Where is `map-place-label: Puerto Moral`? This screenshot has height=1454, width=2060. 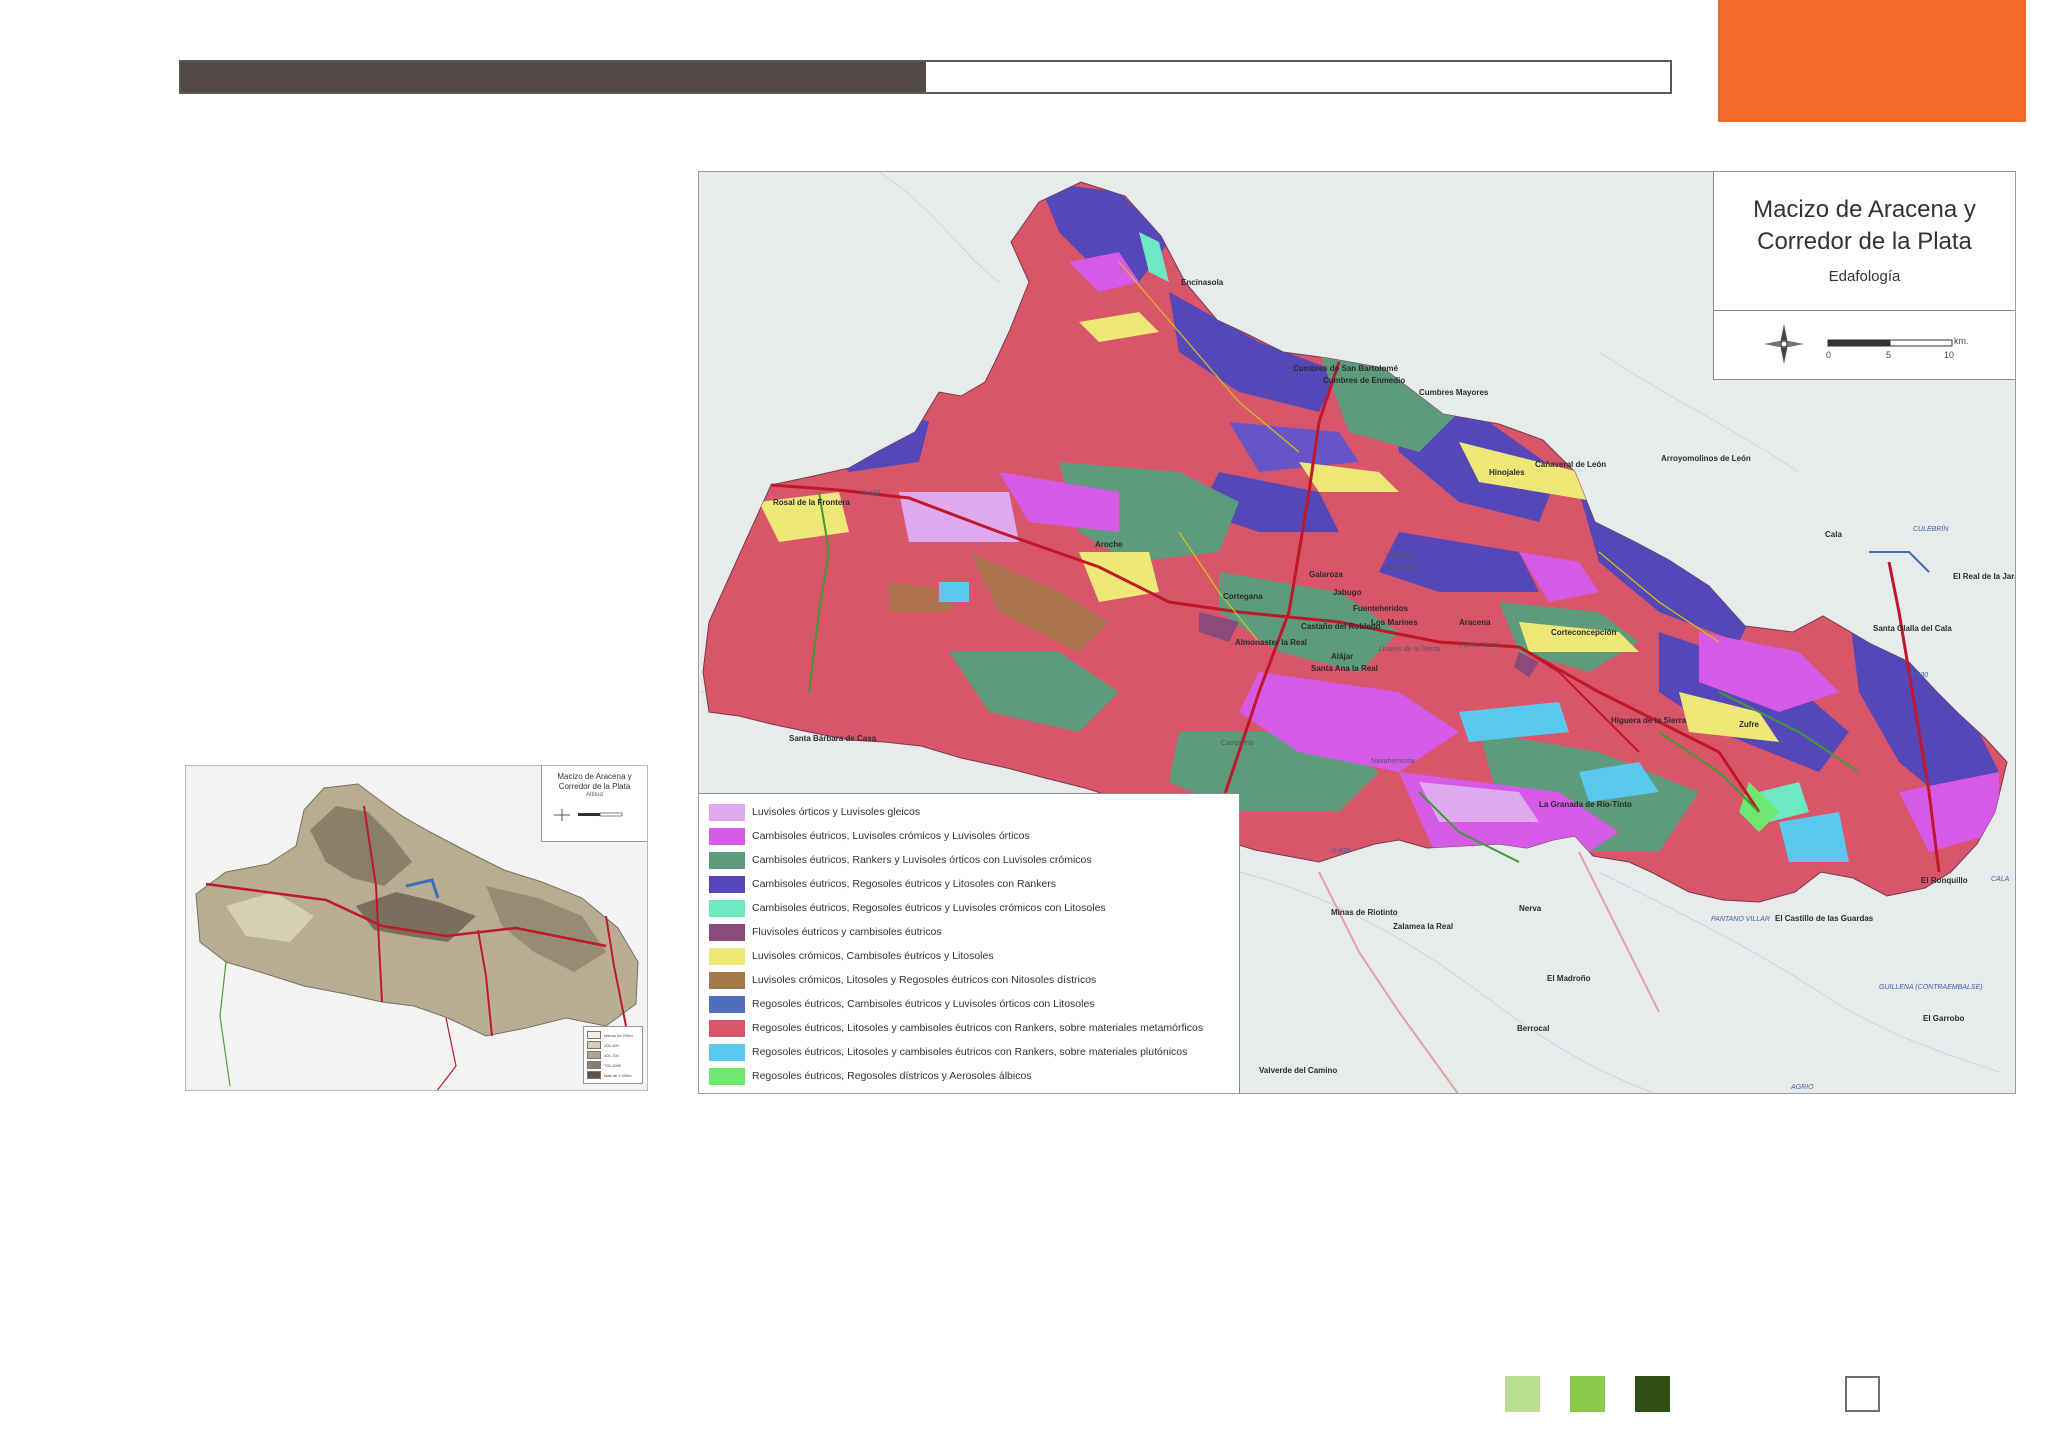 map-place-label: Puerto Moral is located at coordinates (1479, 645).